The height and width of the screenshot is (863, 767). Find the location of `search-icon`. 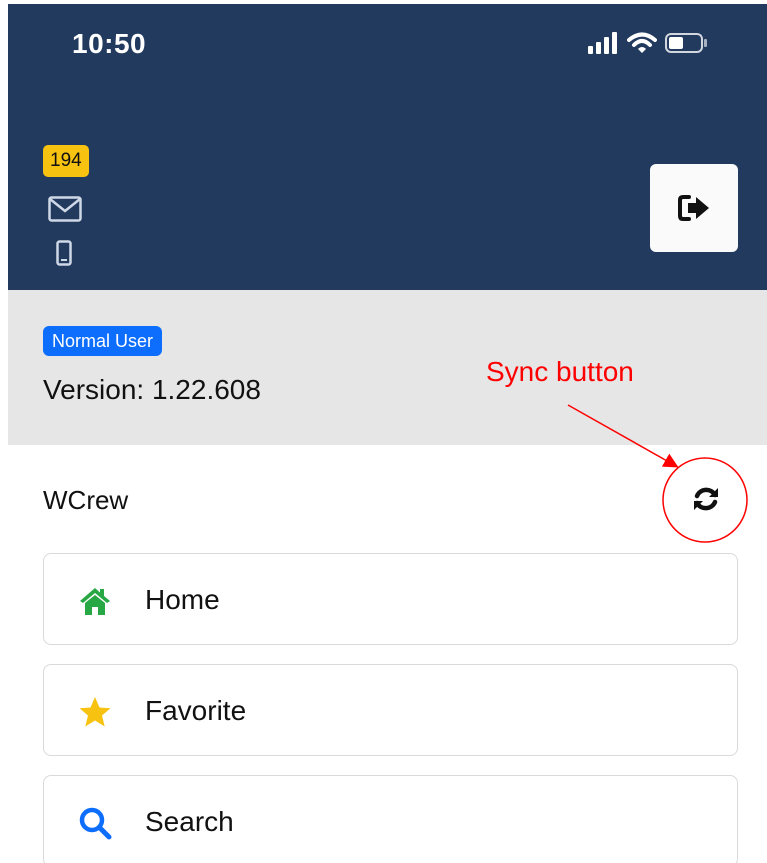

search-icon is located at coordinates (95, 823).